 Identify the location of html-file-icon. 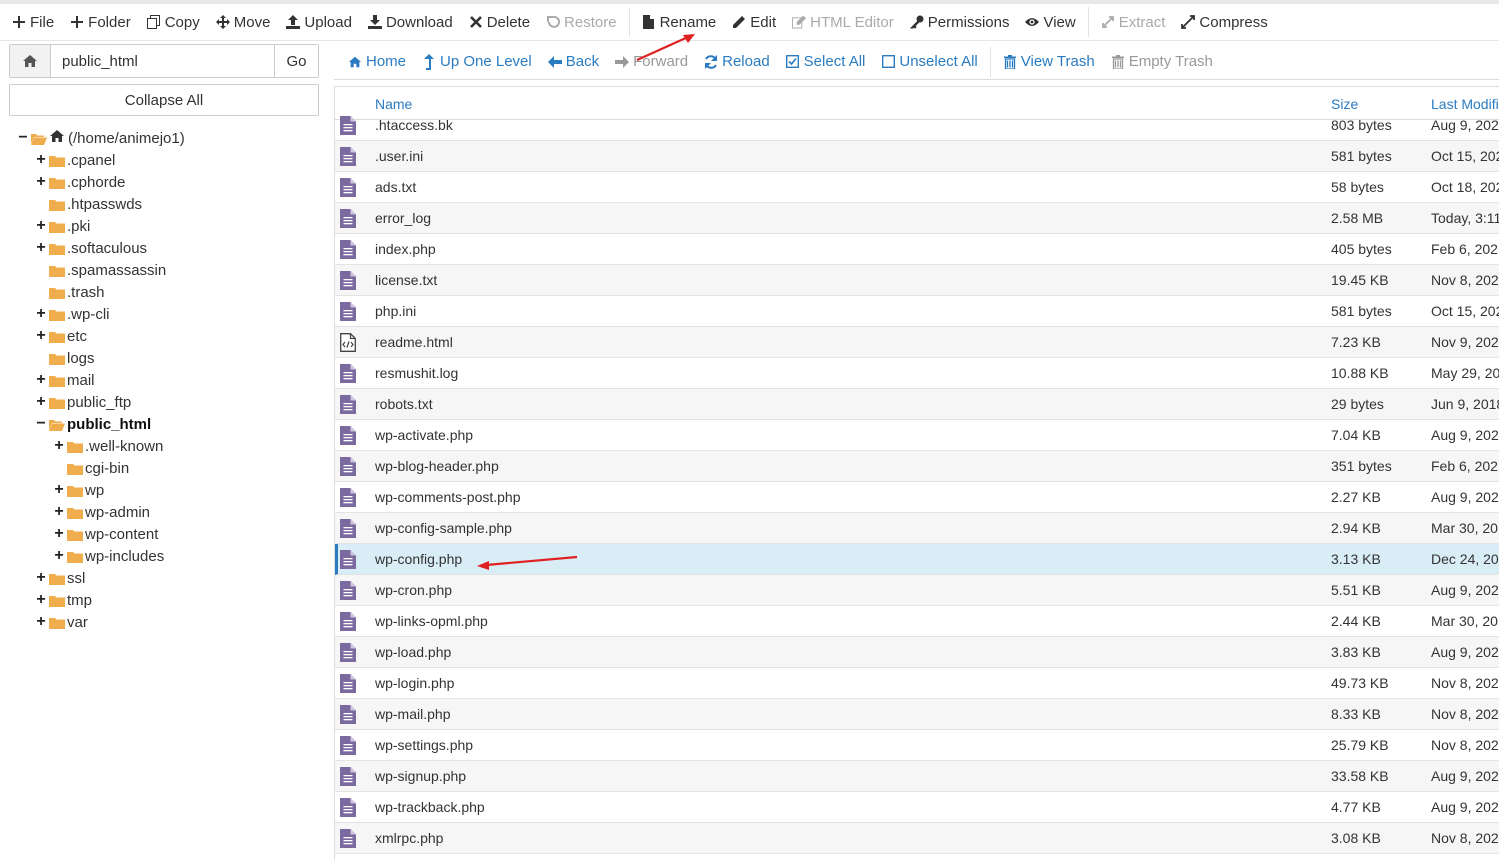
(348, 342).